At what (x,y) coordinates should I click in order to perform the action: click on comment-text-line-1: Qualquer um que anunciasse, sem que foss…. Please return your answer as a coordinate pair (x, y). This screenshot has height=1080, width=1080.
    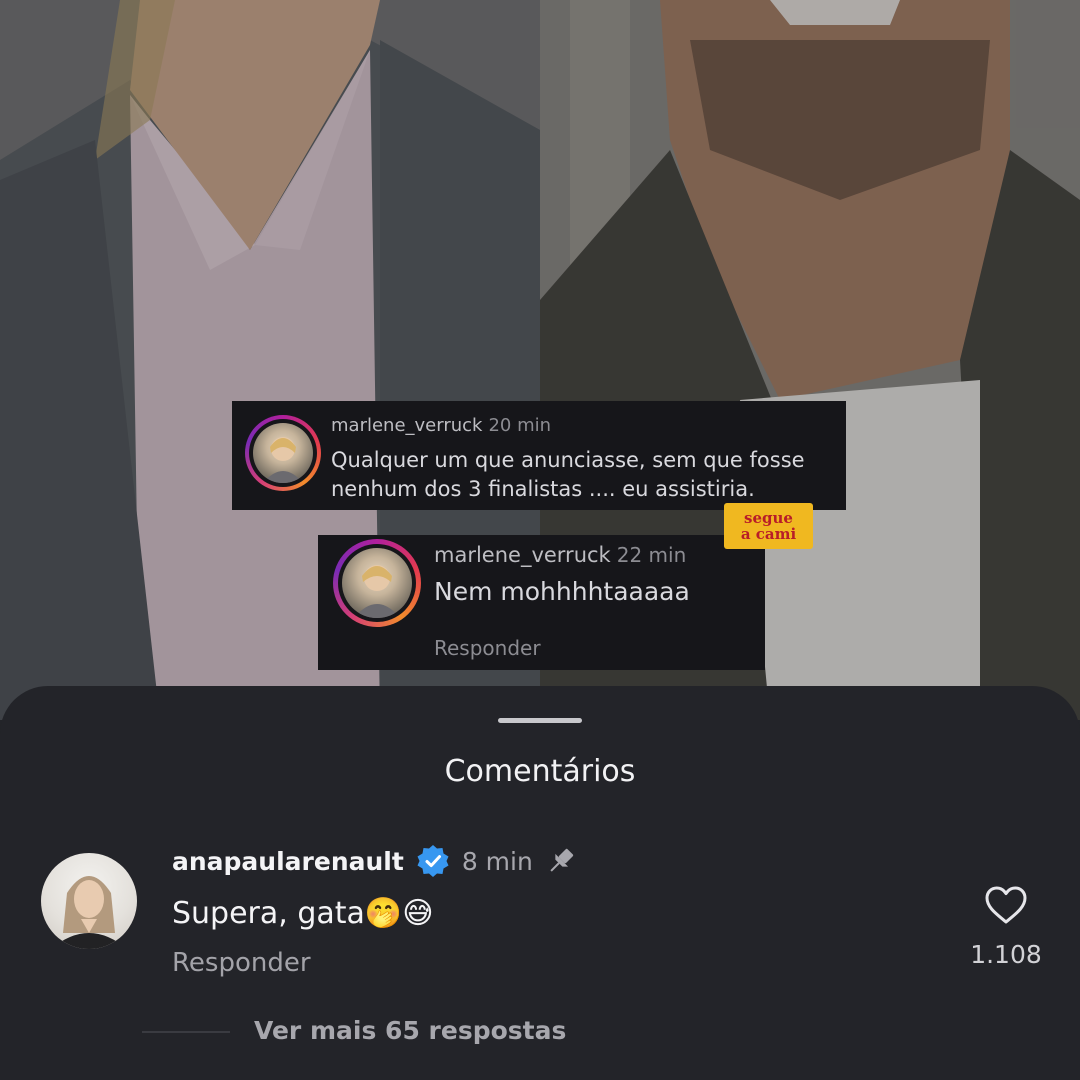
    Looking at the image, I should click on (568, 460).